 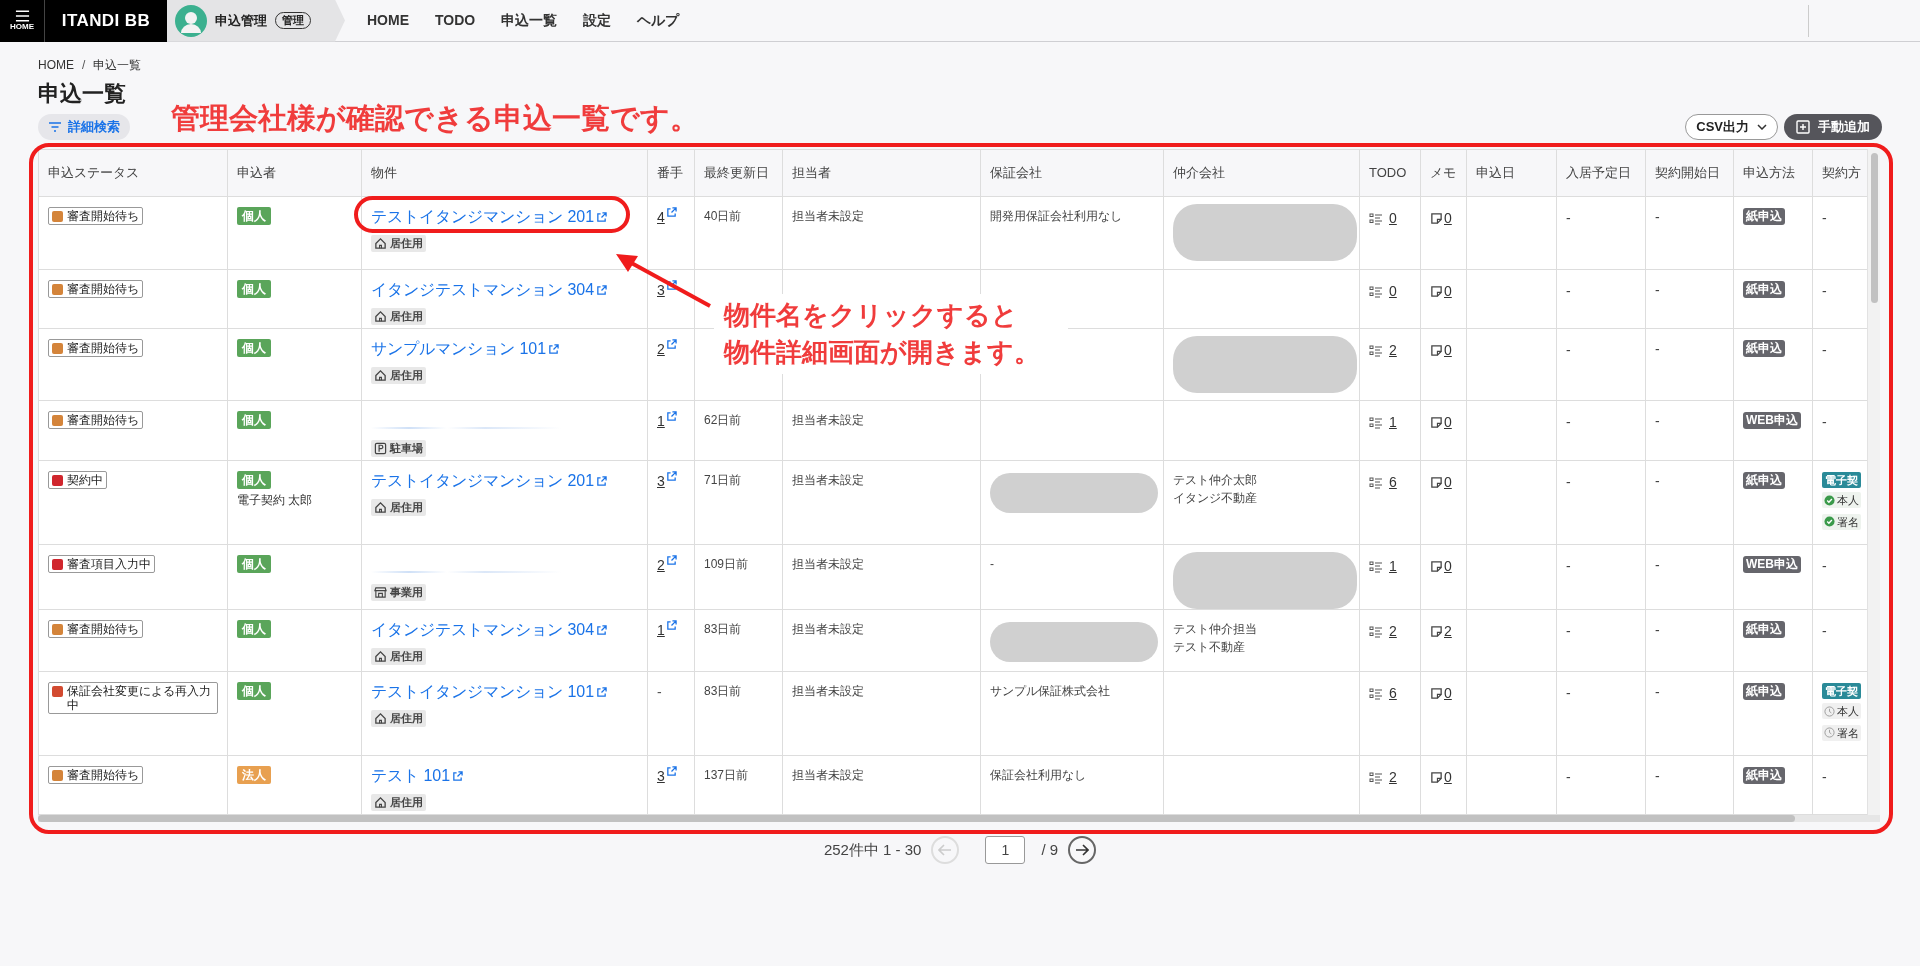 I want to click on column-header: メモ, so click(x=1443, y=173).